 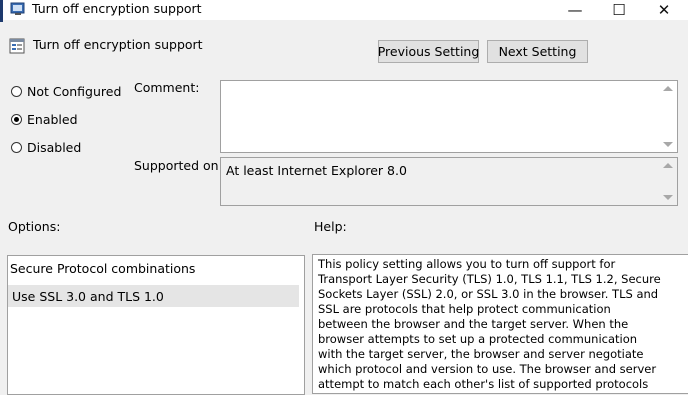 I want to click on minimize-icon: —, so click(x=575, y=10).